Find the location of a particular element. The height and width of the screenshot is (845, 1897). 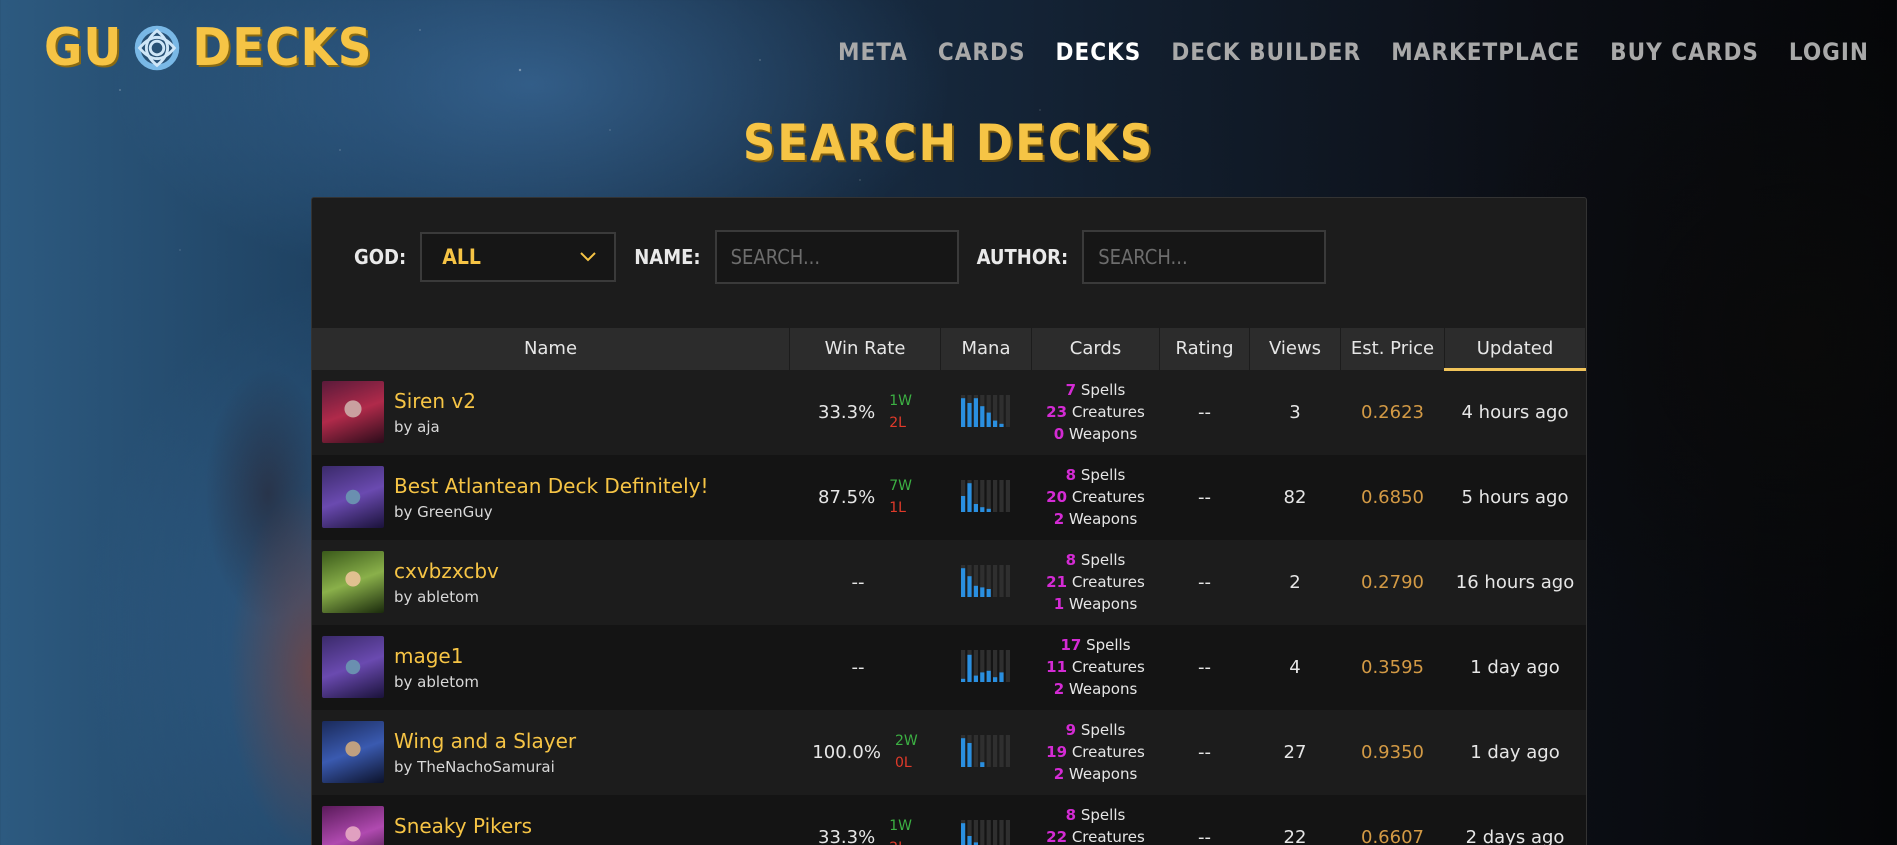

nav-decks: DECKS is located at coordinates (1099, 52).